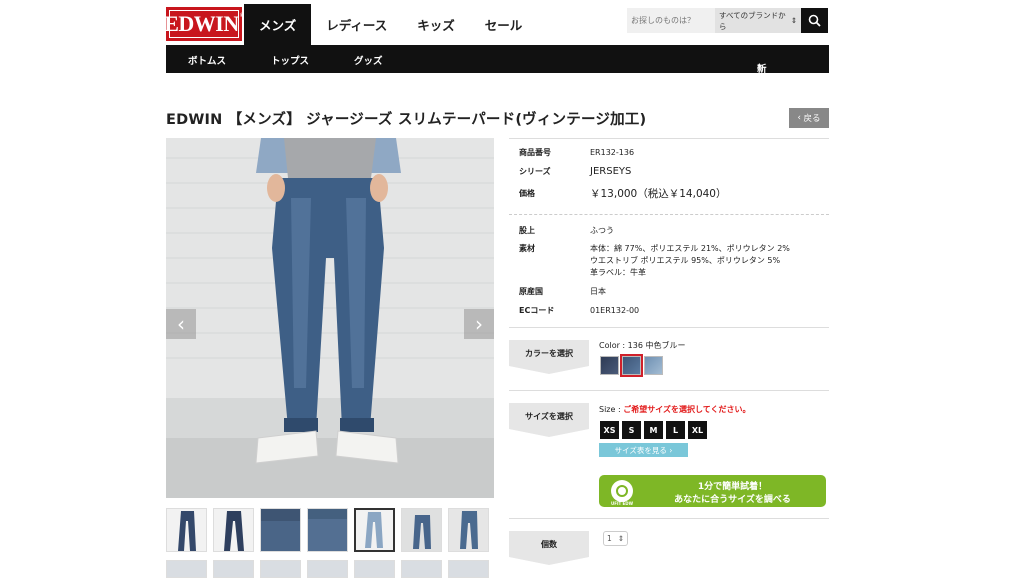 Image resolution: width=1024 pixels, height=578 pixels. Describe the element at coordinates (290, 60) in the screenshot. I see `subnav-item-tops: トップス` at that location.